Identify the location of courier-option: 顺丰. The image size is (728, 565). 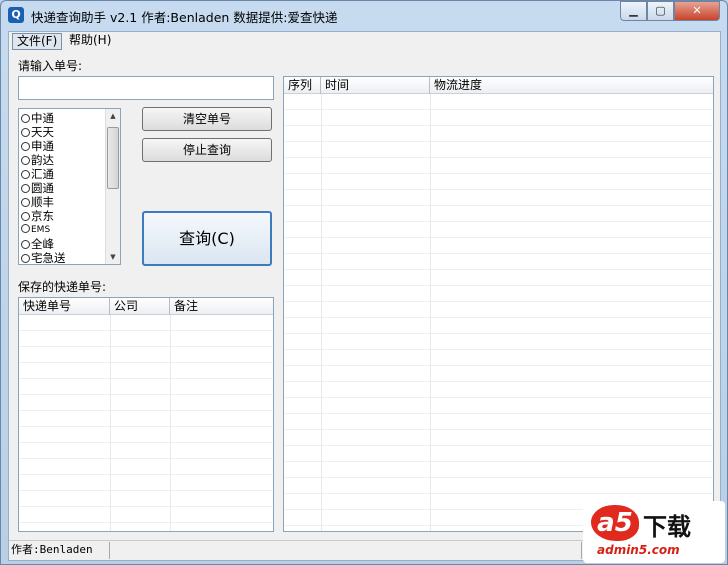
(37, 202).